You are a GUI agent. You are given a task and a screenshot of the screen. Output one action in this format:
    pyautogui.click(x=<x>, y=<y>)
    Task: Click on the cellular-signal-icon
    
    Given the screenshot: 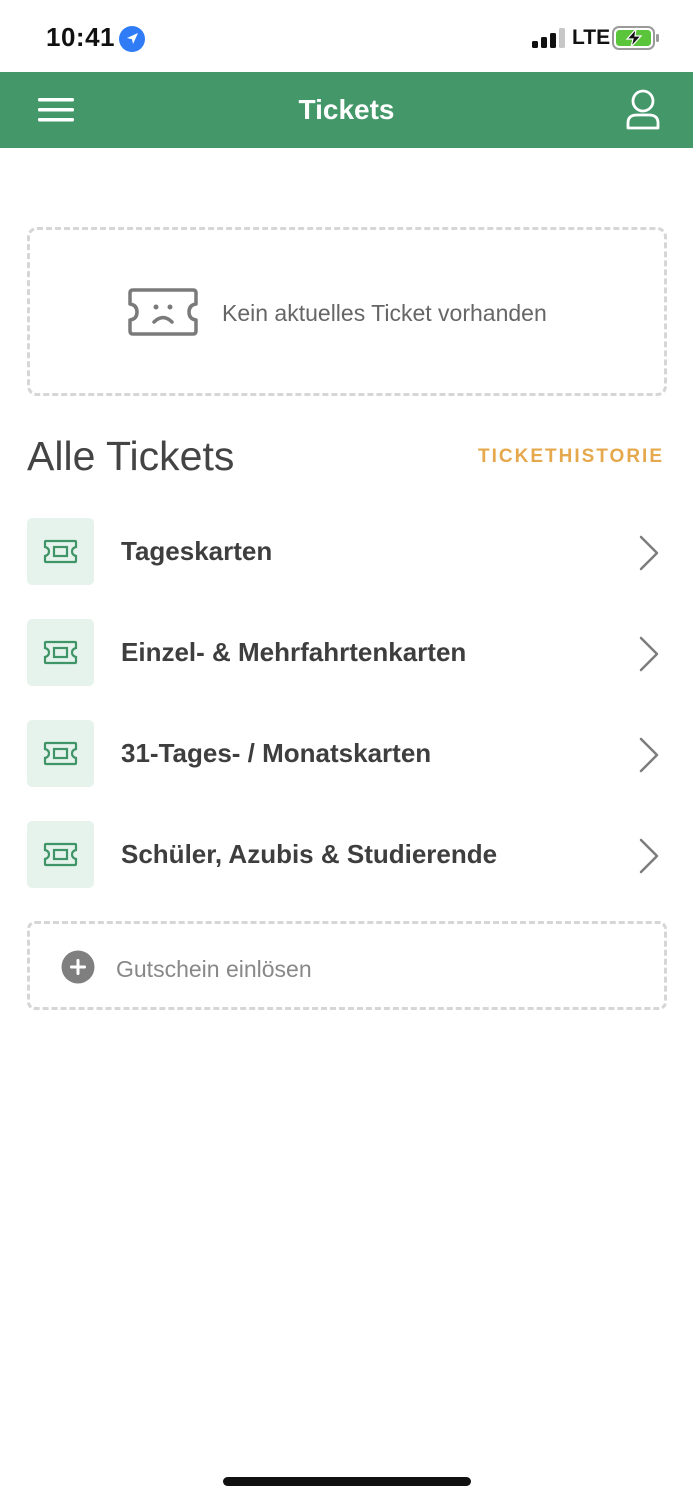 What is the action you would take?
    pyautogui.click(x=548, y=38)
    